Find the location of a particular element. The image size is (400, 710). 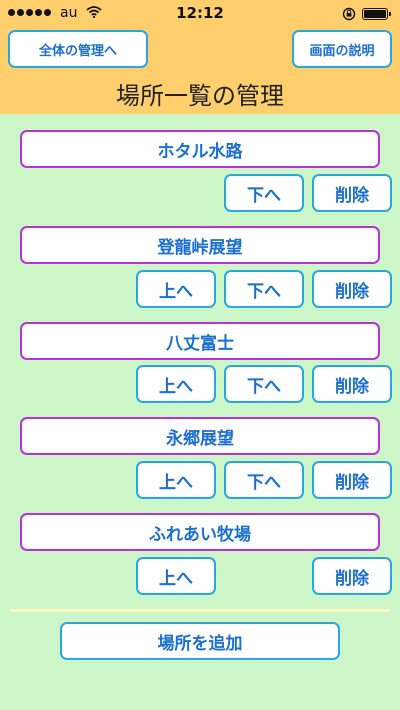

clock: 12:12 is located at coordinates (200, 13).